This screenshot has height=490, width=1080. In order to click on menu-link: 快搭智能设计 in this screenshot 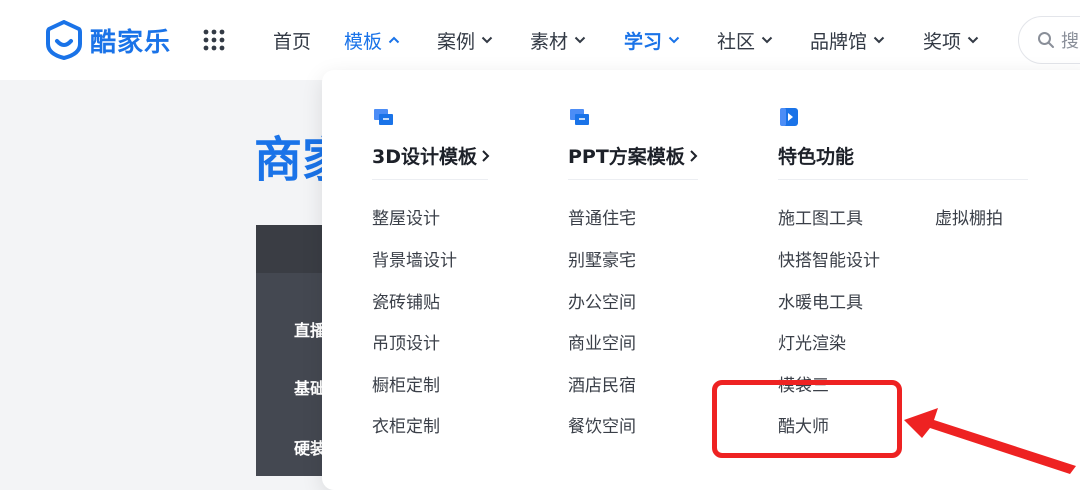, I will do `click(829, 258)`.